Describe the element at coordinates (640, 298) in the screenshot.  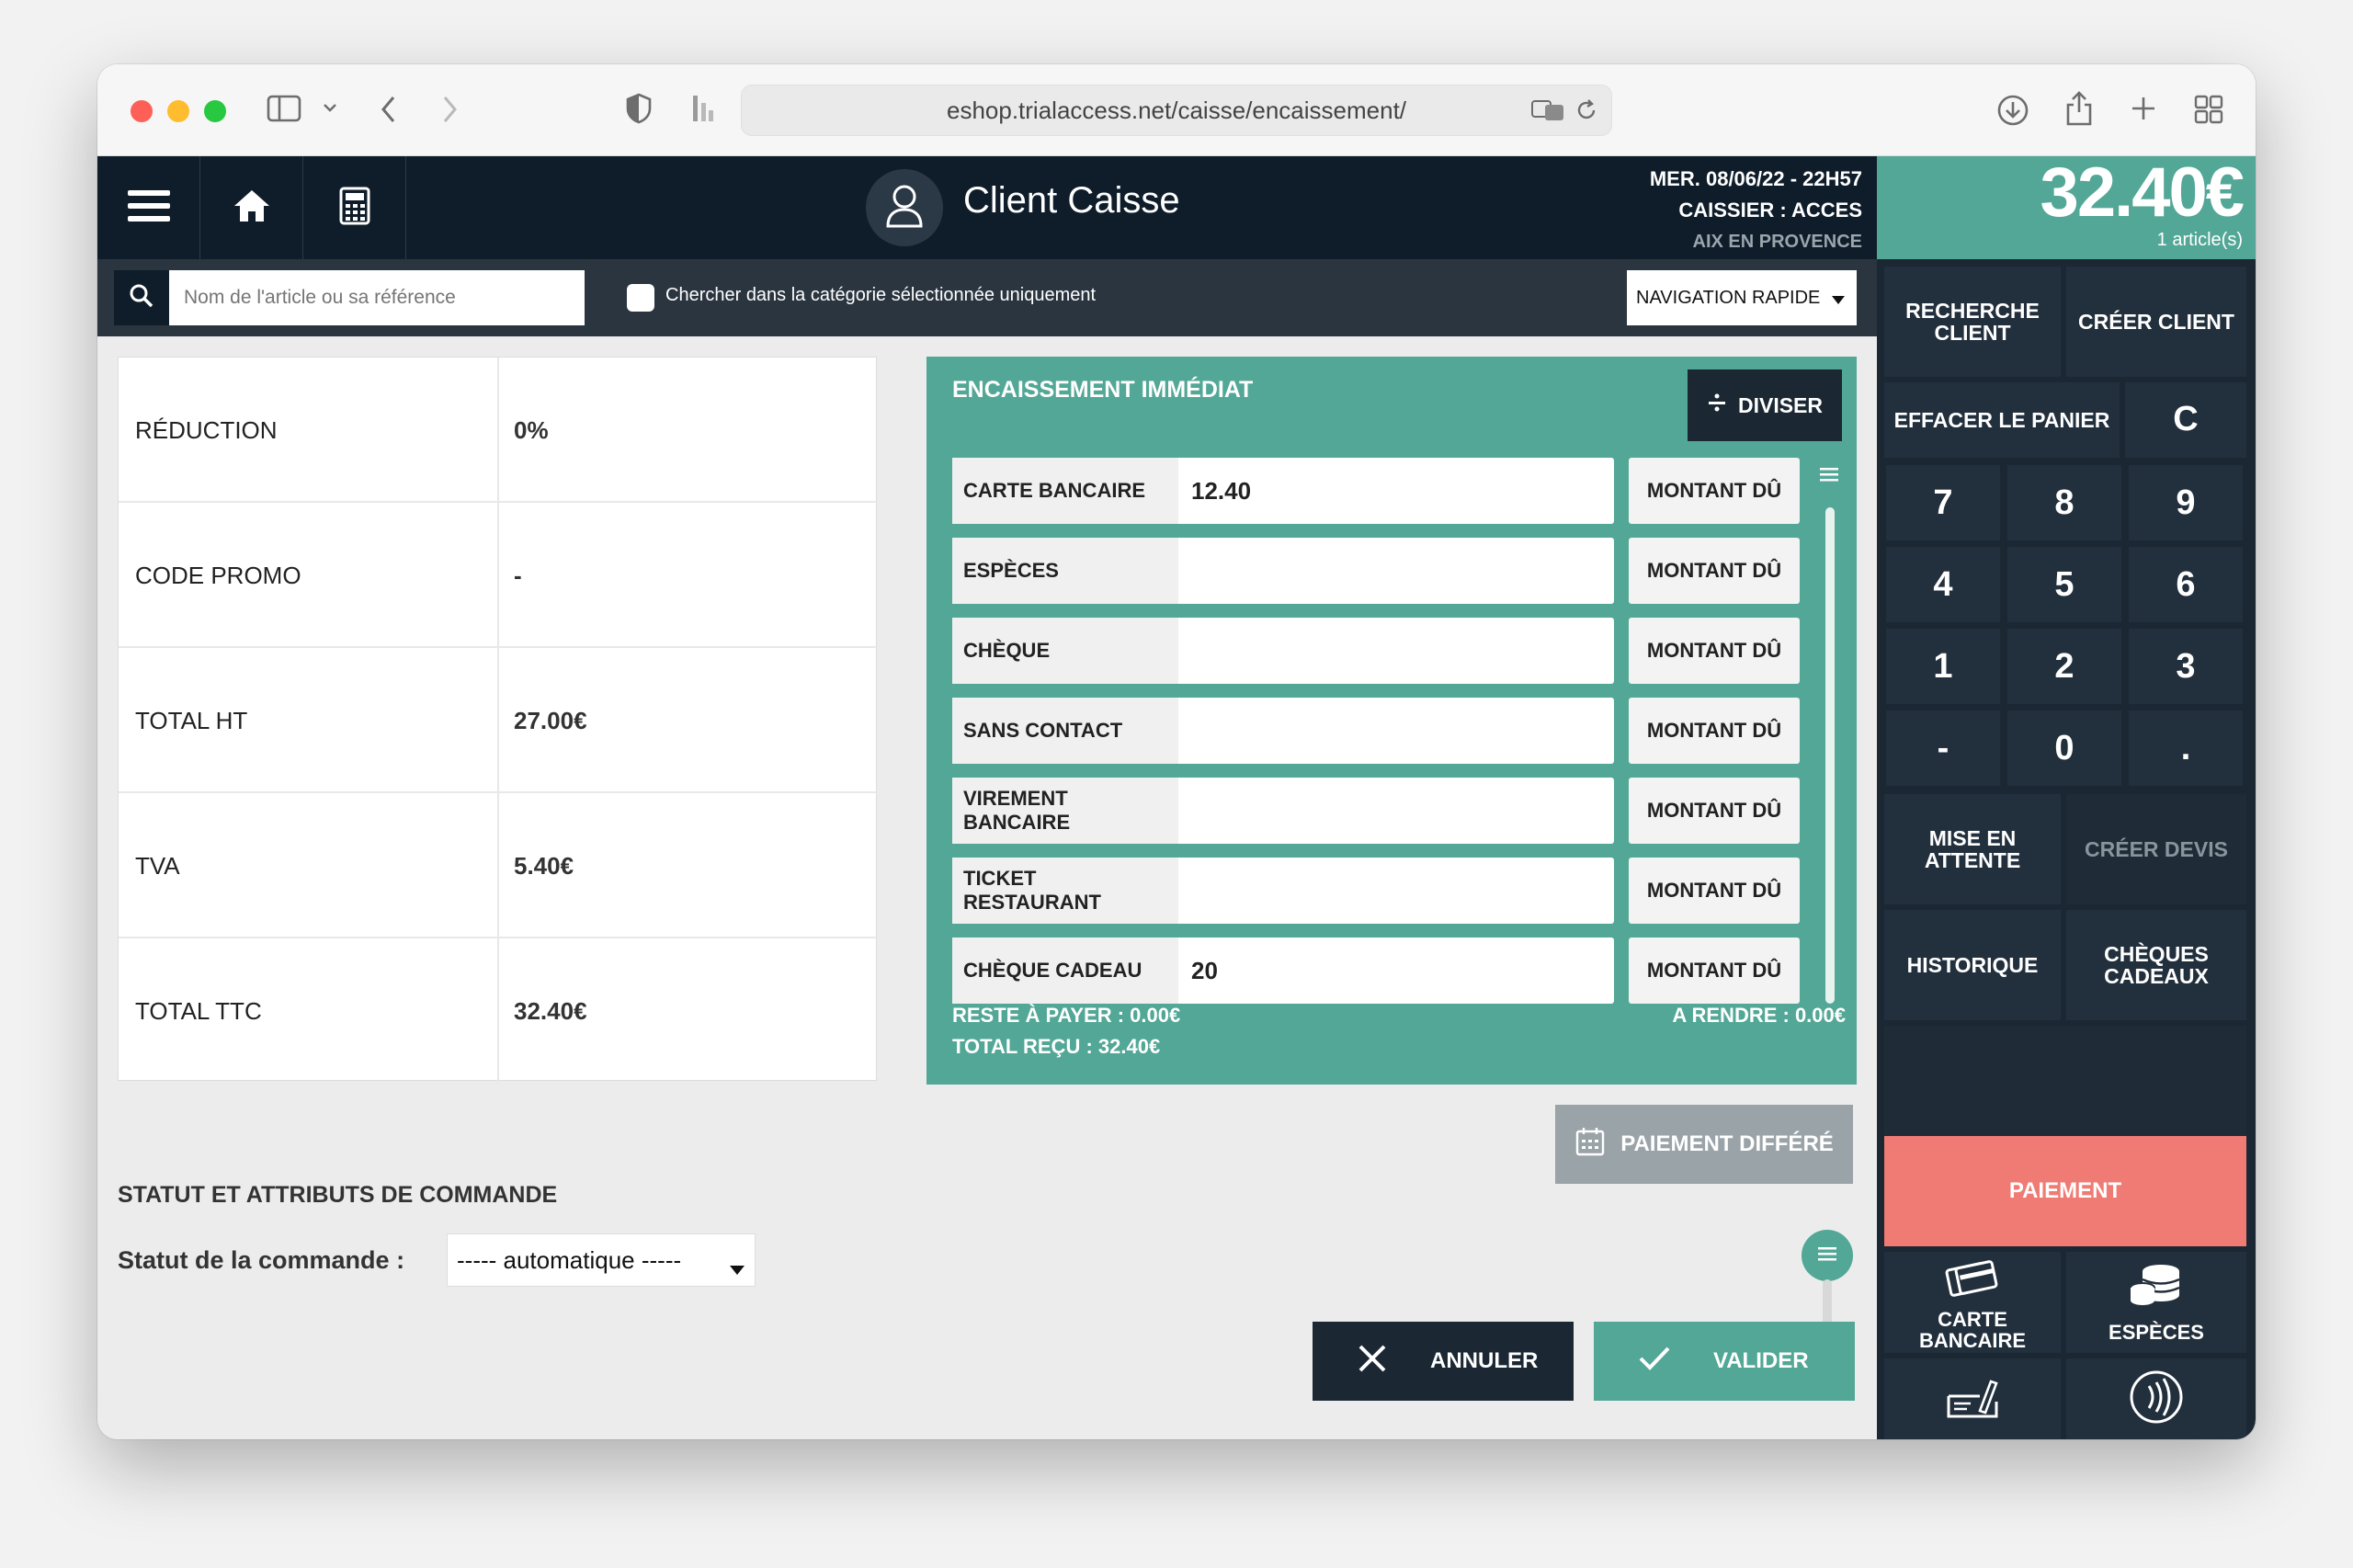
I see `category-only-checkbox` at that location.